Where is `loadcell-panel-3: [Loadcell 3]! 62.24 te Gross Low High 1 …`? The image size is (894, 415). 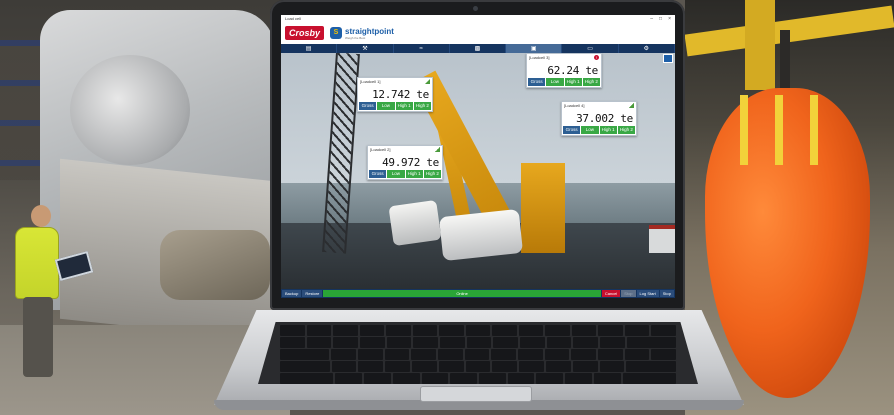
loadcell-panel-3: [Loadcell 3]! 62.24 te Gross Low High 1 … is located at coordinates (564, 70).